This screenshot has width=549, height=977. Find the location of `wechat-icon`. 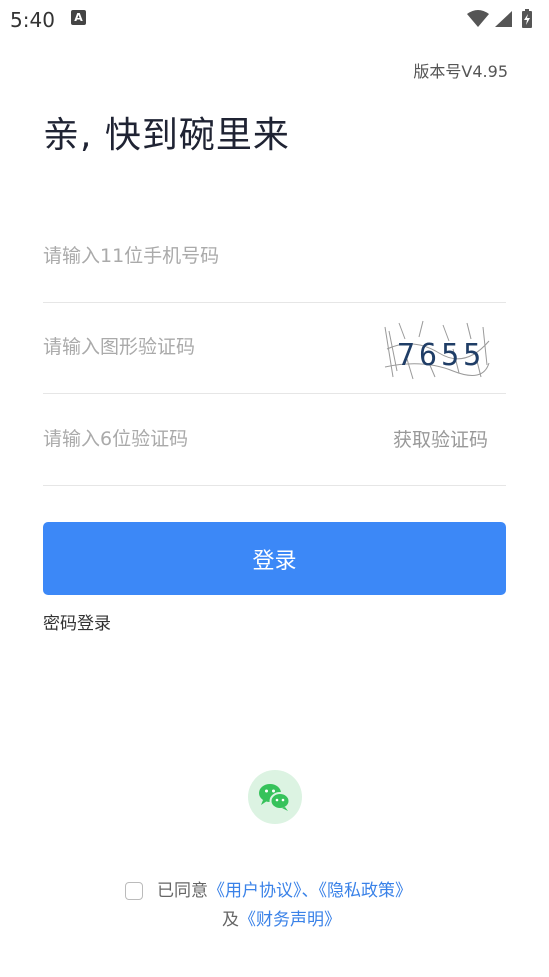

wechat-icon is located at coordinates (275, 797).